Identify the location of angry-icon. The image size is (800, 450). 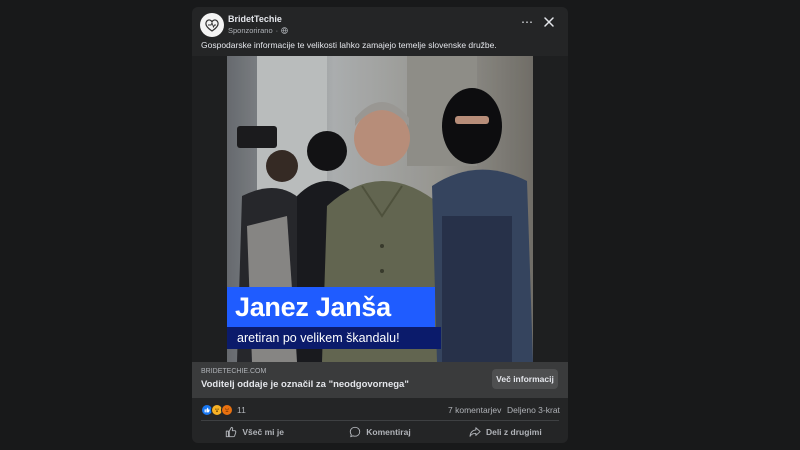
(227, 410).